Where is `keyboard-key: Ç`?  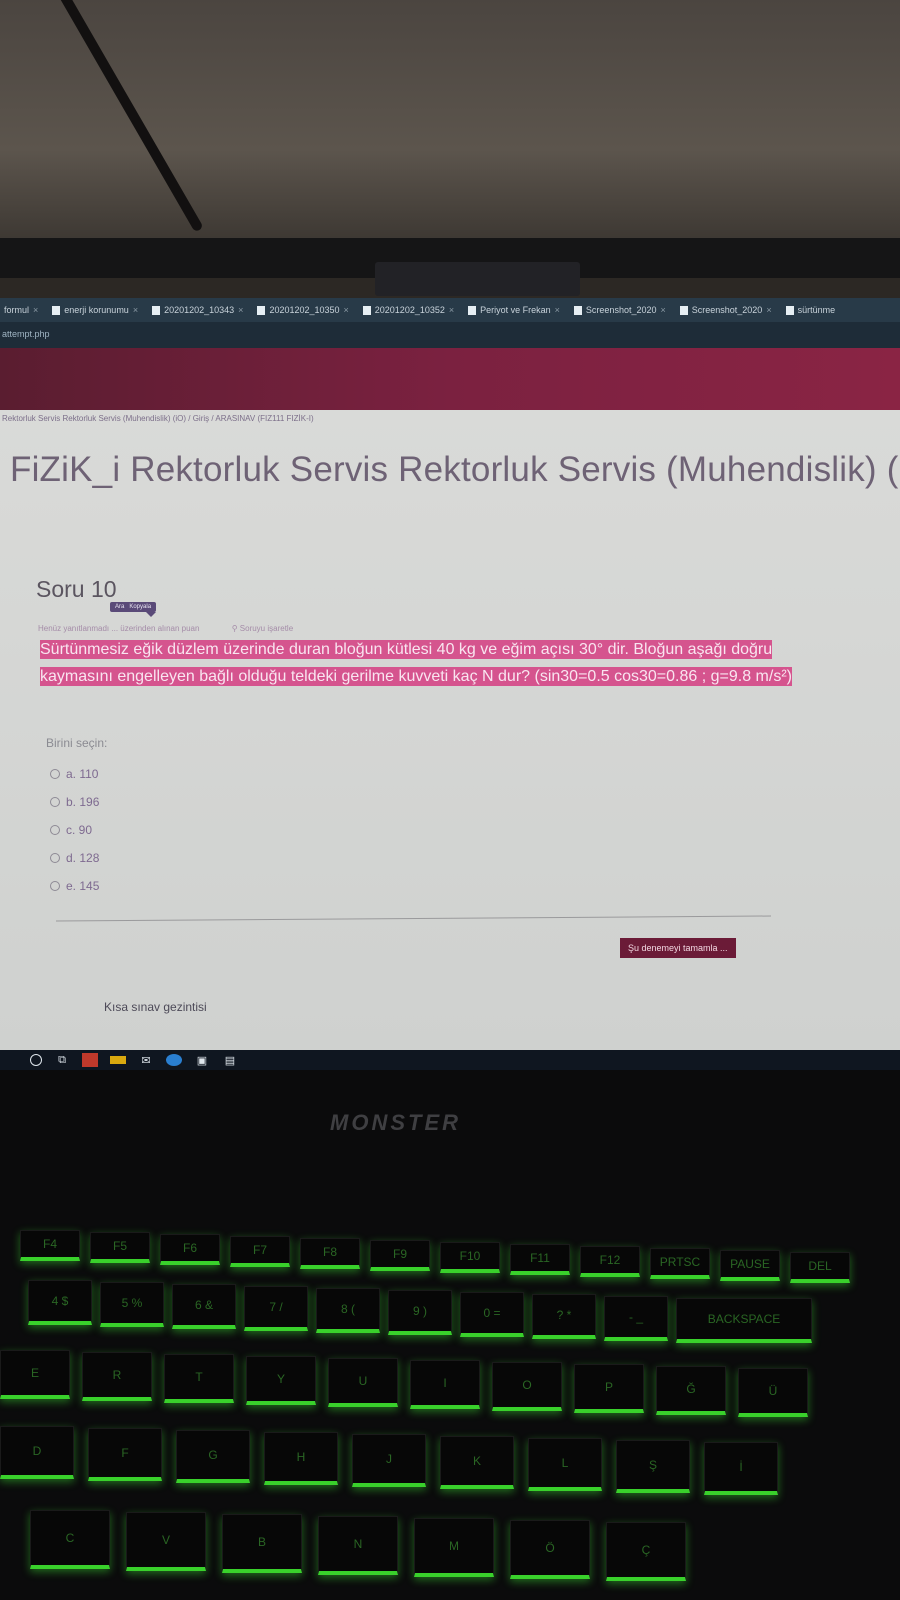 keyboard-key: Ç is located at coordinates (646, 1551).